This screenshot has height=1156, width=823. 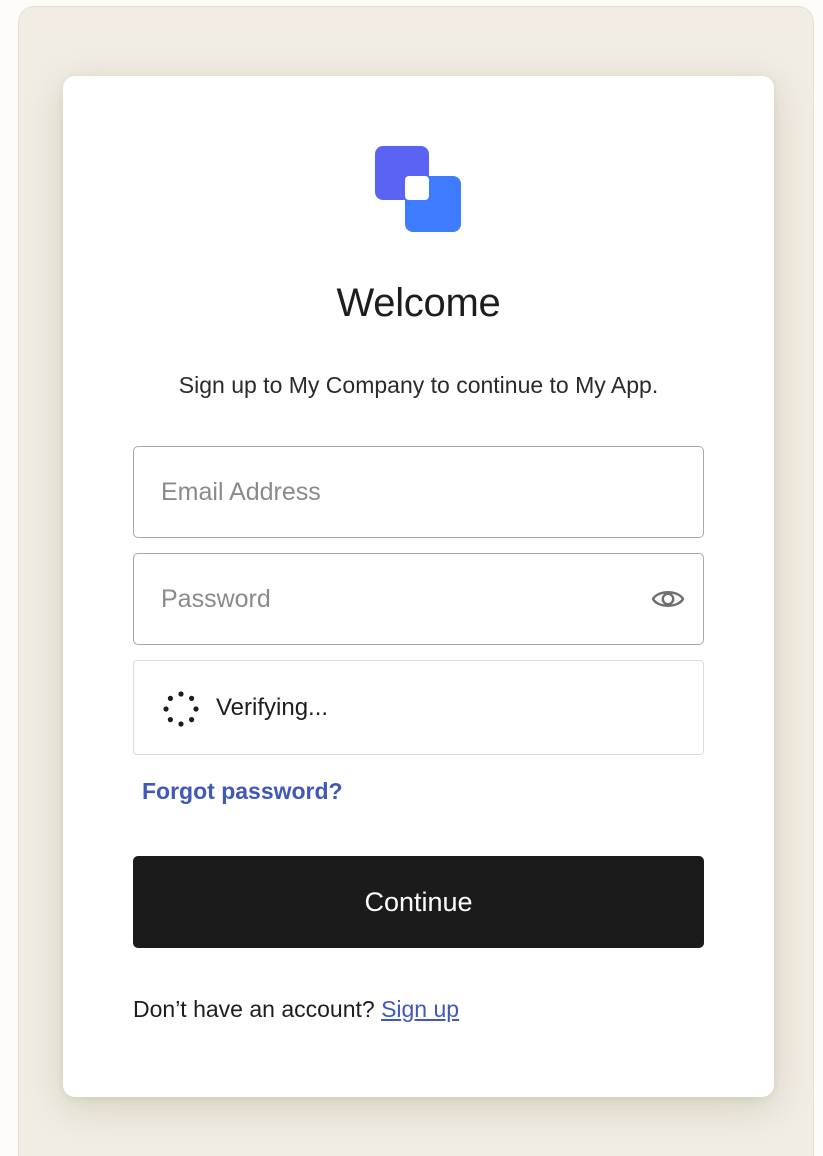 I want to click on spinner-icon, so click(x=181, y=709).